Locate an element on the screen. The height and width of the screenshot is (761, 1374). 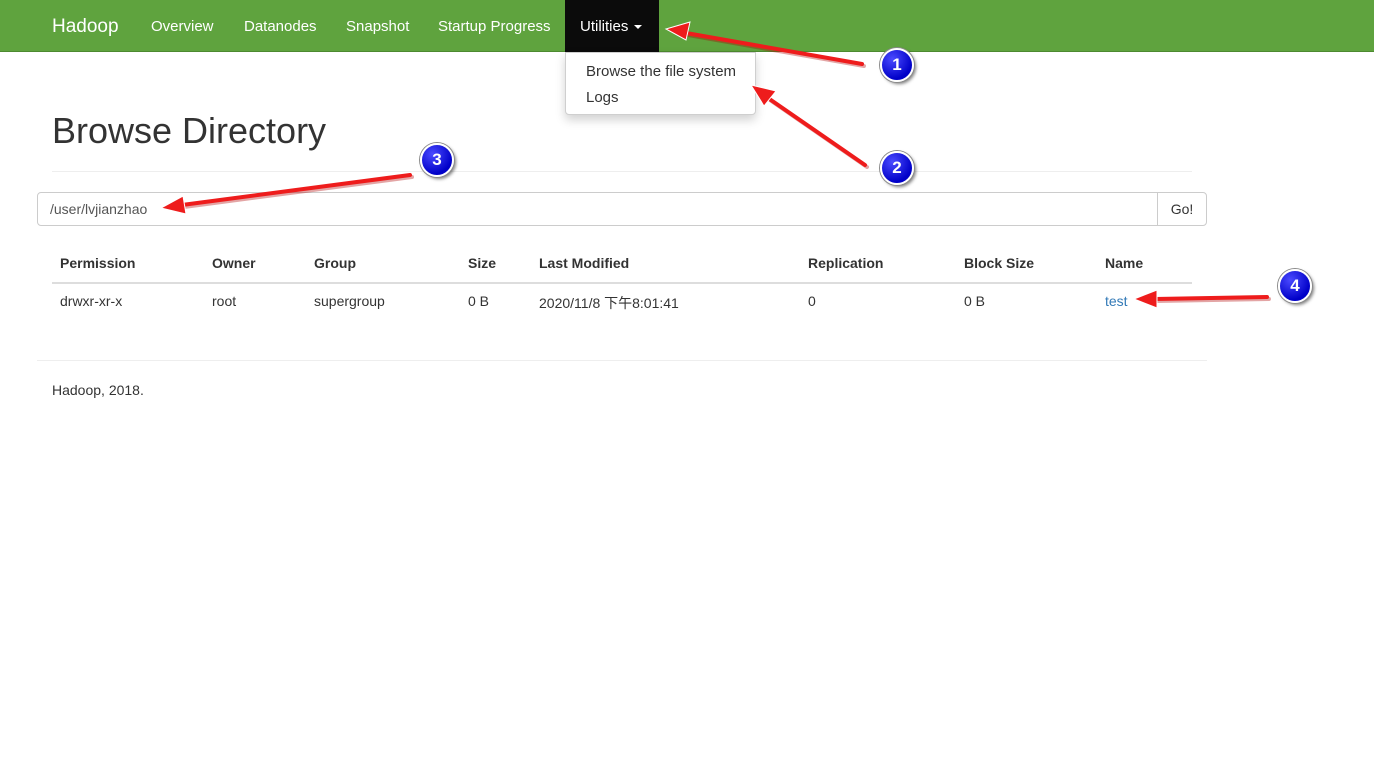
annotation-badge-3: 3 is located at coordinates (437, 160).